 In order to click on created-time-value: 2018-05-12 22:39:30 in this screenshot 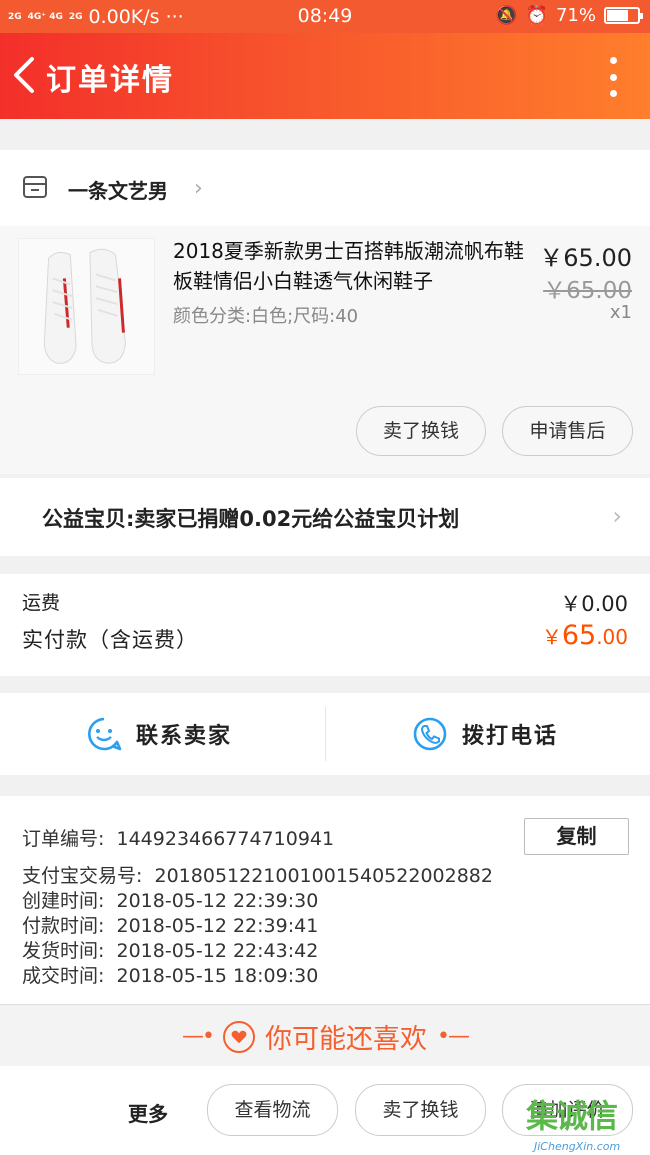, I will do `click(217, 901)`.